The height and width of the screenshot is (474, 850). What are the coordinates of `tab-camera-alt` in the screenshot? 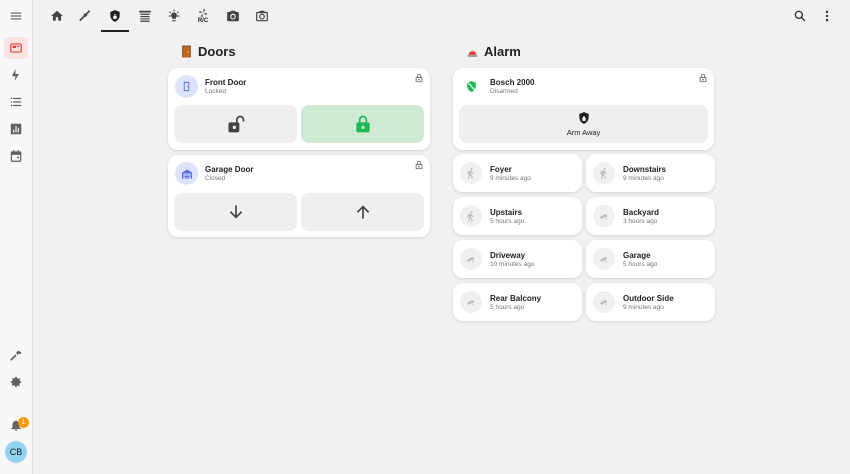 It's located at (262, 16).